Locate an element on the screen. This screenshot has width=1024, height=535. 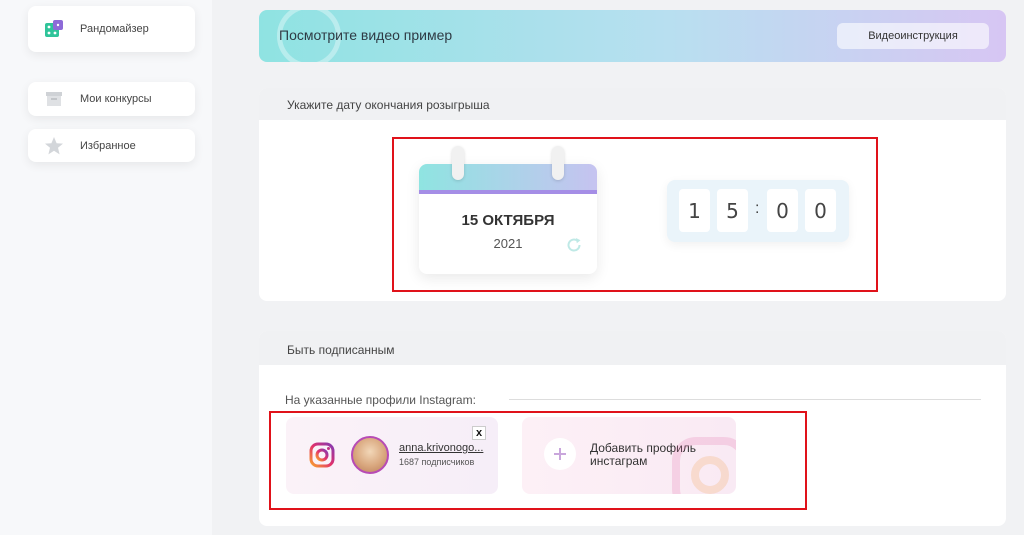
sidebar-item-favorites: Избранное is located at coordinates (111, 145).